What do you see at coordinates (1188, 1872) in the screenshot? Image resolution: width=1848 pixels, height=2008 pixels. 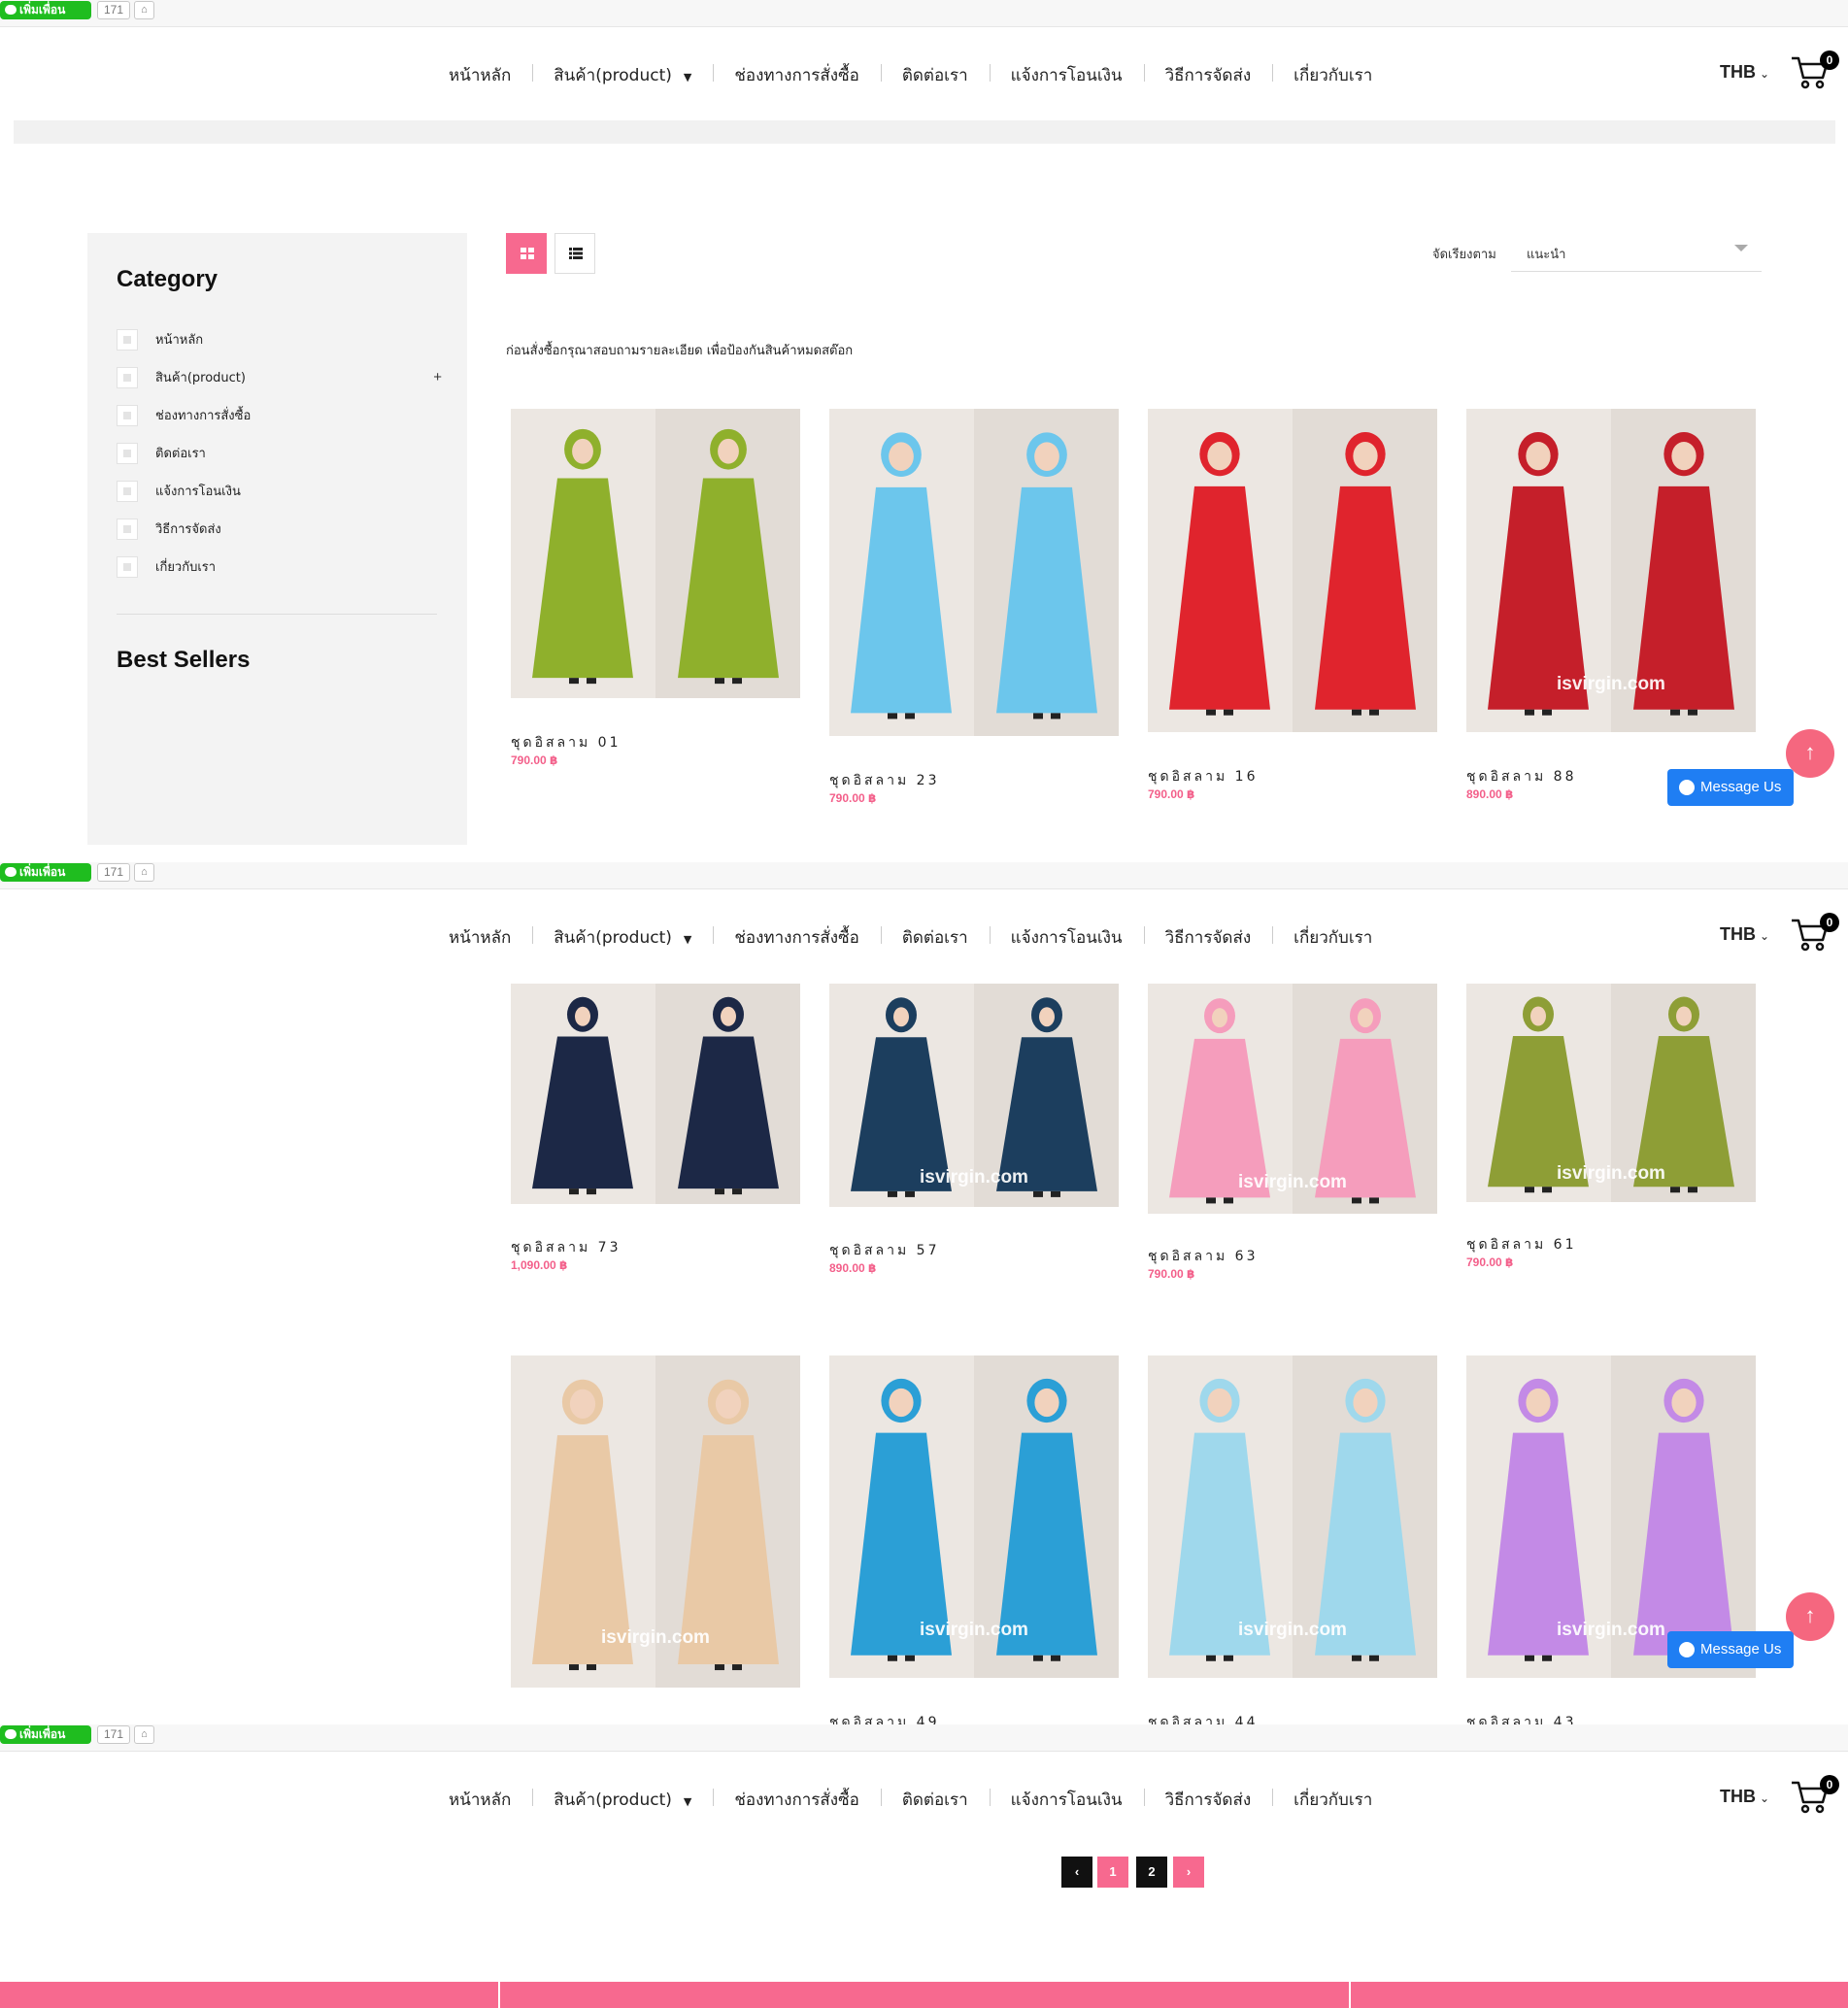 I see `pagination-next-button: ›` at bounding box center [1188, 1872].